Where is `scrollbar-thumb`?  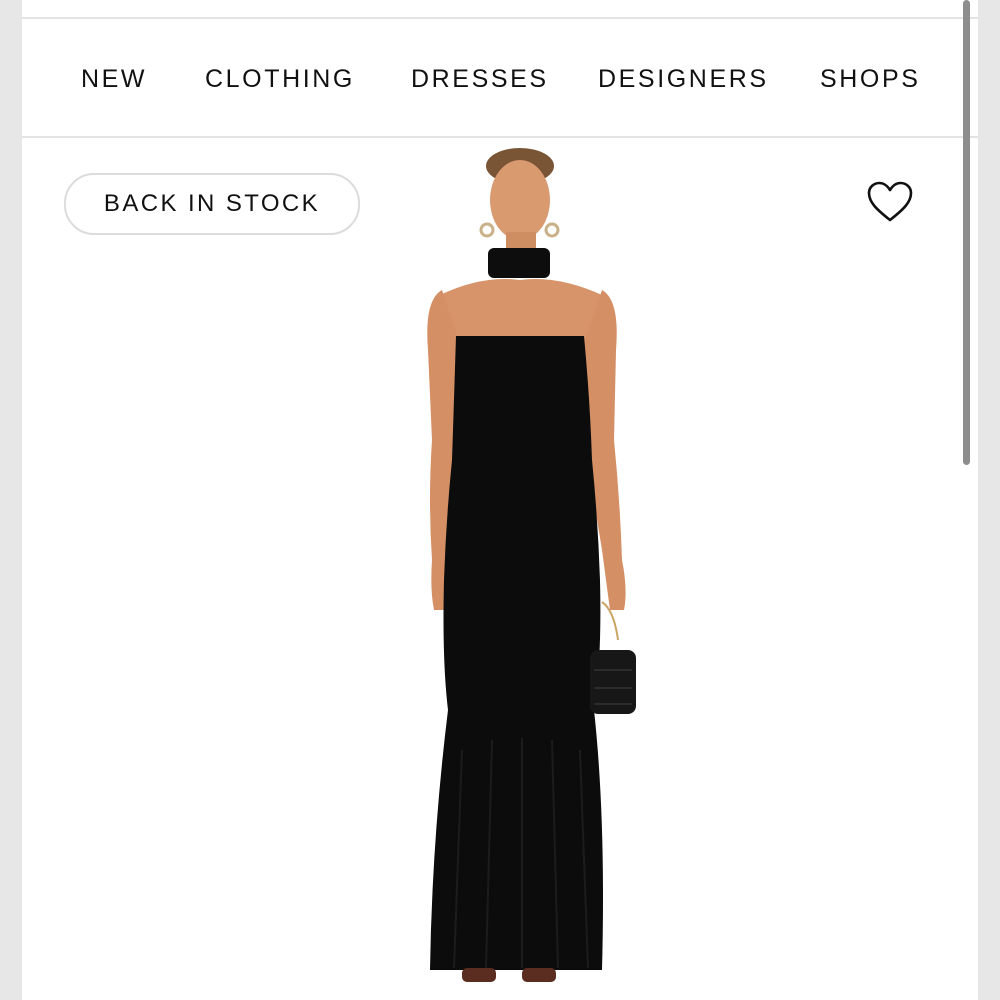 scrollbar-thumb is located at coordinates (966, 232).